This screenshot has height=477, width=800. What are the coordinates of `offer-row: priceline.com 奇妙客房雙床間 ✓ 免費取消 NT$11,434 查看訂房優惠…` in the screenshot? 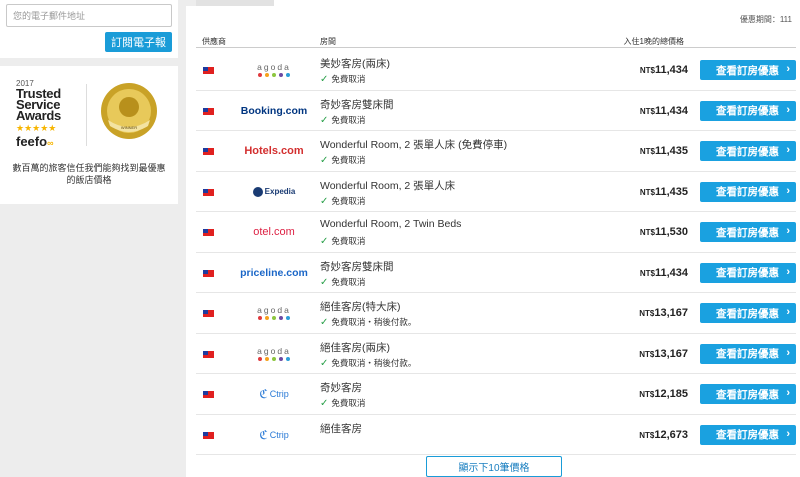 It's located at (496, 273).